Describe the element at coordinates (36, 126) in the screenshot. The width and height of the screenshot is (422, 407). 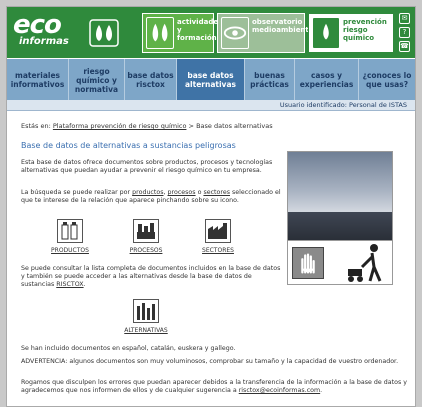
I see `breadcrumb-prefix: Estás en:` at that location.